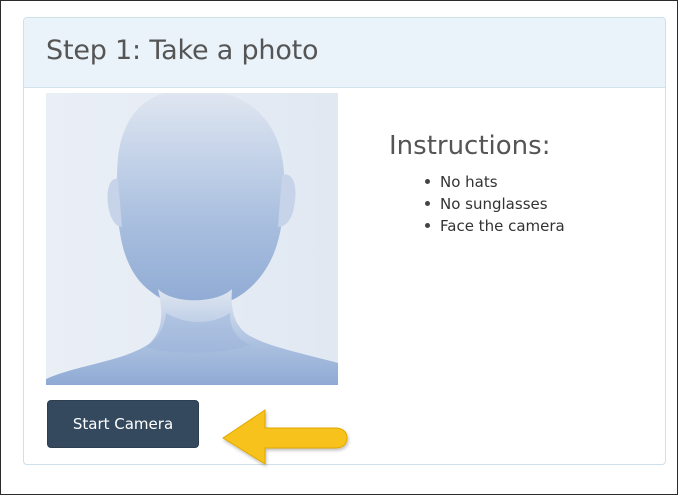 Image resolution: width=678 pixels, height=495 pixels. Describe the element at coordinates (470, 146) in the screenshot. I see `instructions-heading: Instructions:` at that location.